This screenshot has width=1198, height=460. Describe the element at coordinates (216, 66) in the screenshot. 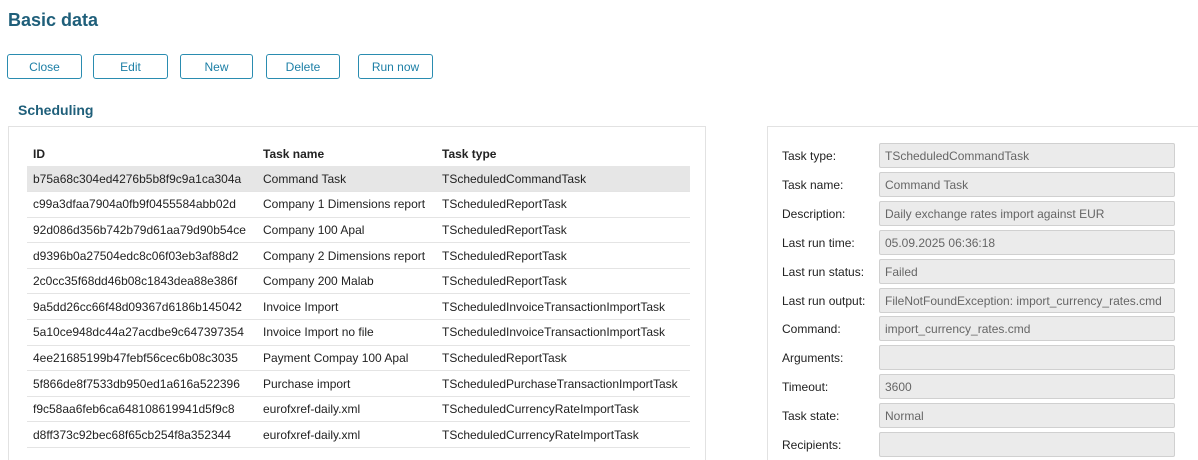

I see `new-button: New` at that location.